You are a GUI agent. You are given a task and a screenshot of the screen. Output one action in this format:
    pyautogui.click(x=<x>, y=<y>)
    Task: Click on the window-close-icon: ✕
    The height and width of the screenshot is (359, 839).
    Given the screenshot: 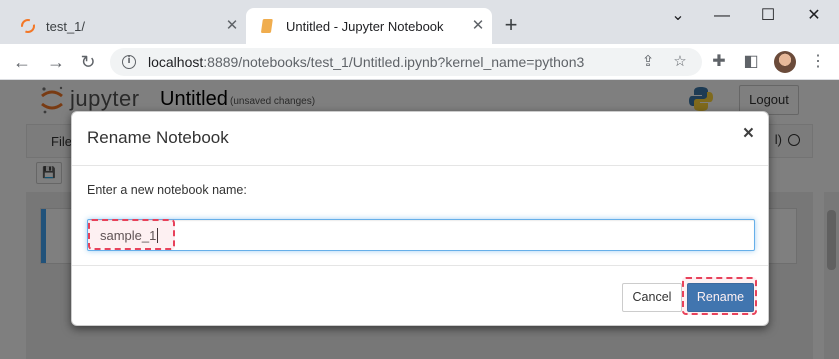 What is the action you would take?
    pyautogui.click(x=814, y=16)
    